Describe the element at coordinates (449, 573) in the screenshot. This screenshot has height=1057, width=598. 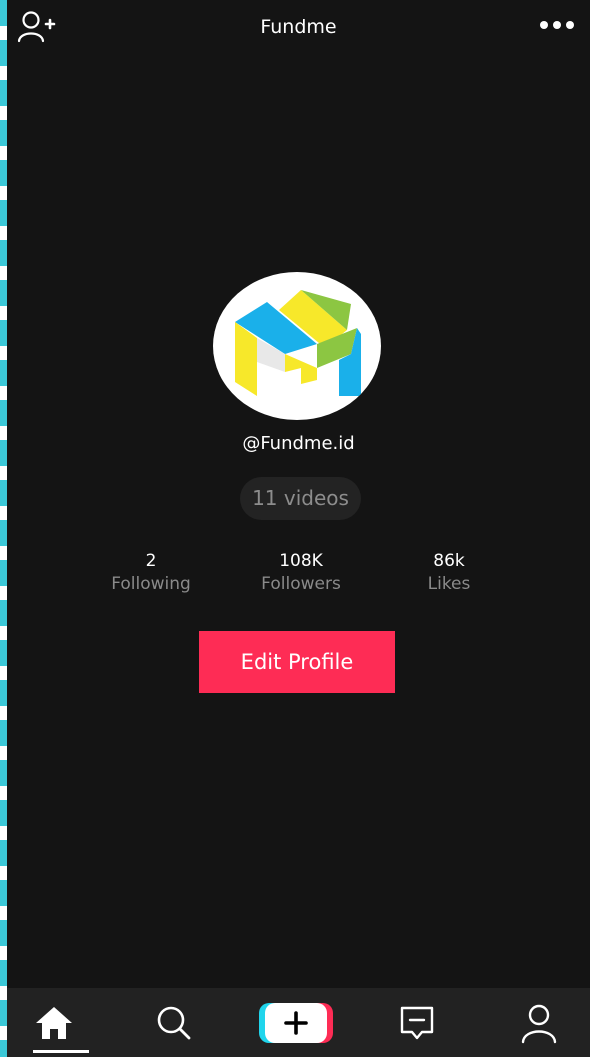
I see `stat-likes: 86k Likes` at that location.